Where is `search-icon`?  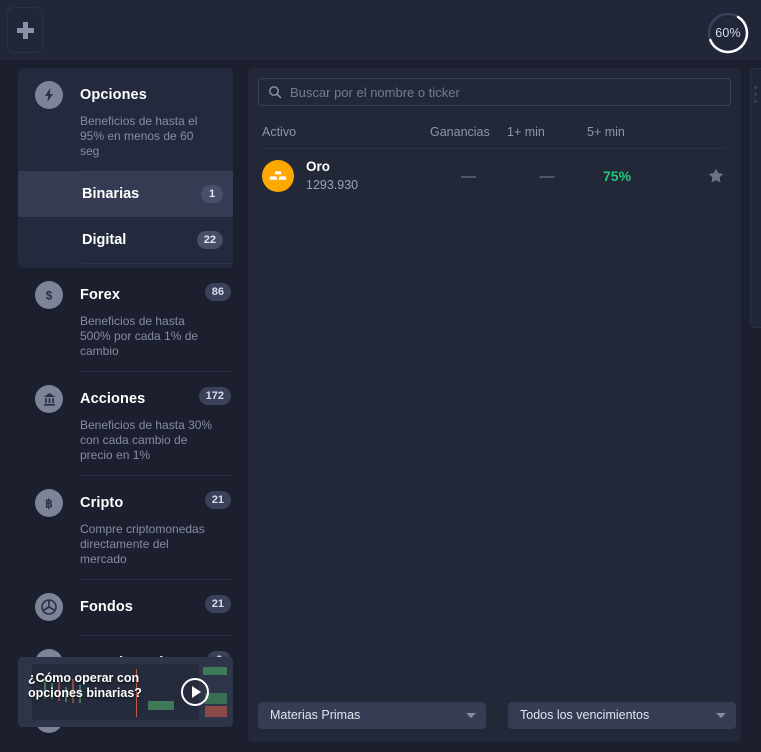
search-icon is located at coordinates (275, 92).